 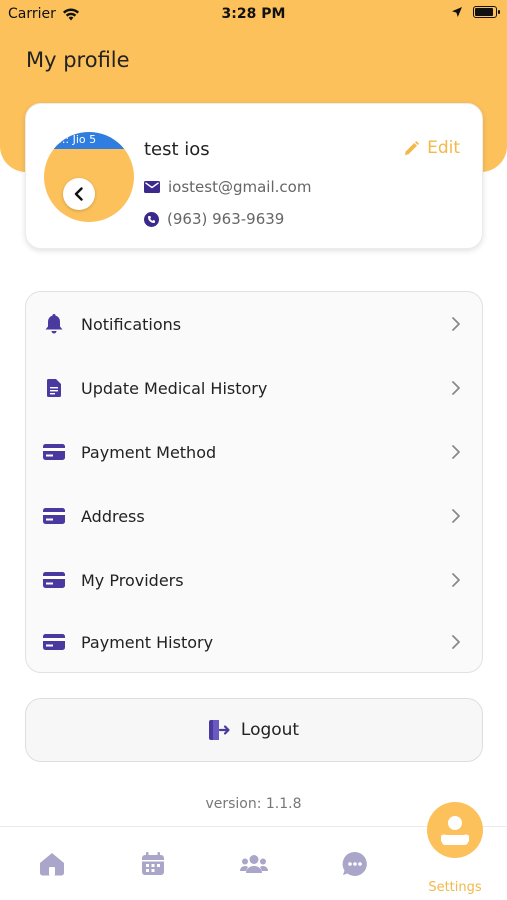 What do you see at coordinates (152, 187) in the screenshot?
I see `mail-icon` at bounding box center [152, 187].